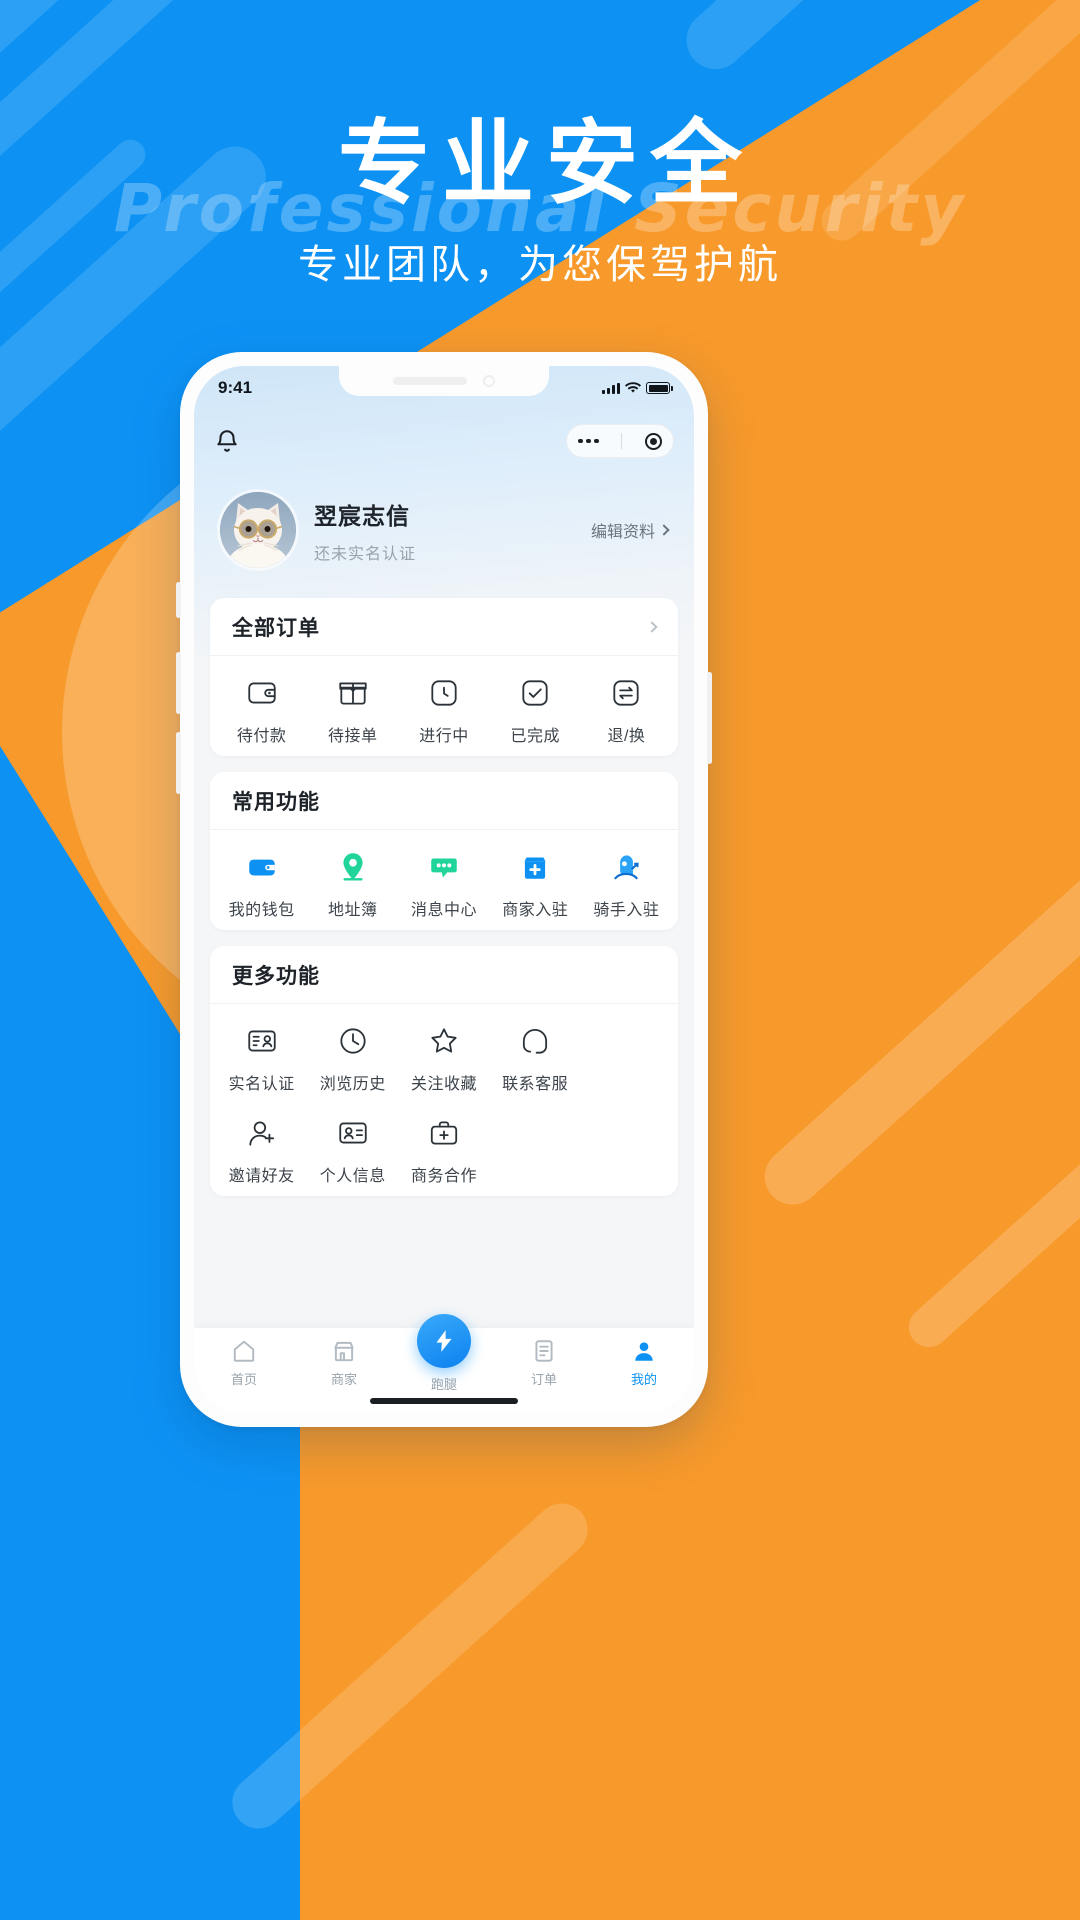 The height and width of the screenshot is (1920, 1080). What do you see at coordinates (261, 1059) in the screenshot?
I see `more-item-identity-verification: 实名认证` at bounding box center [261, 1059].